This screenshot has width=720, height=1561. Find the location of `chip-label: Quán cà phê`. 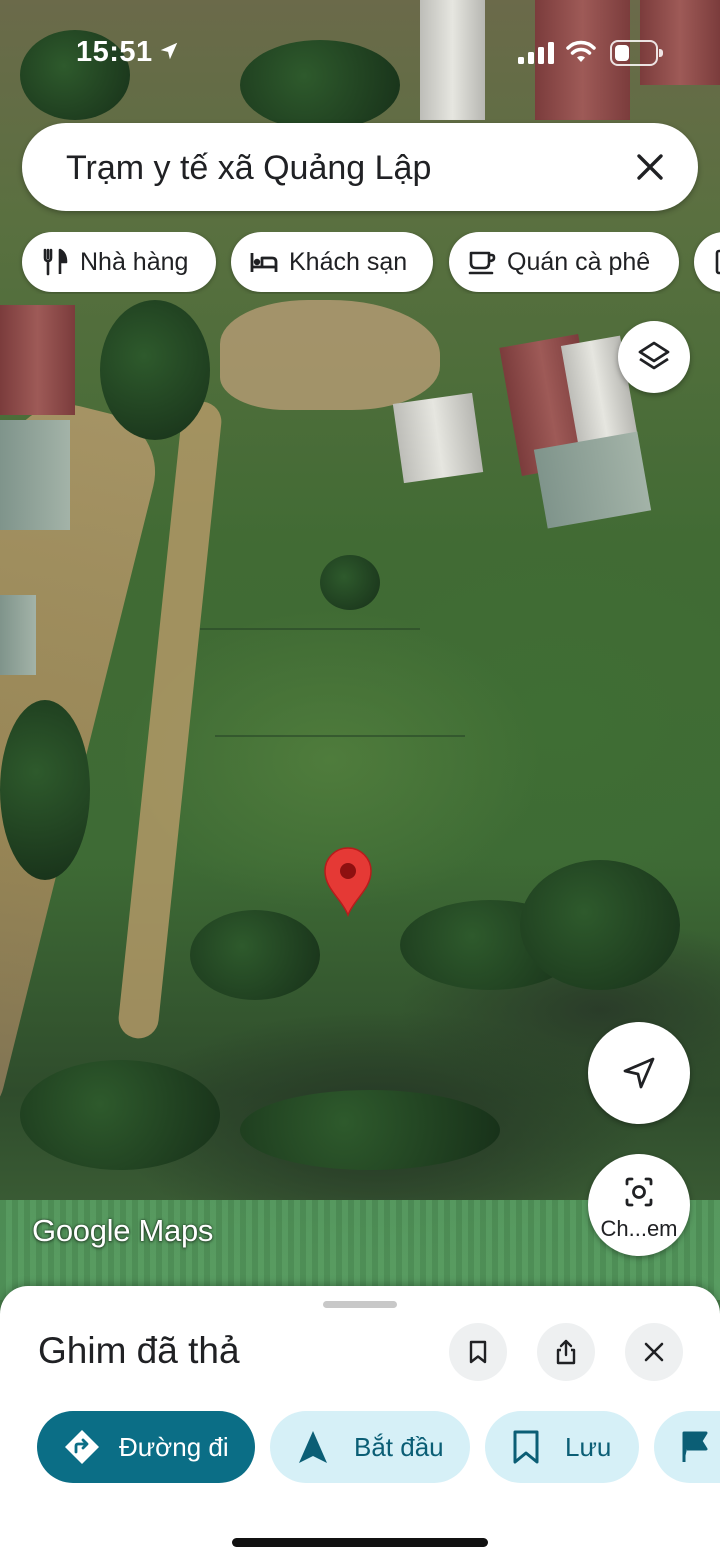

chip-label: Quán cà phê is located at coordinates (579, 261).